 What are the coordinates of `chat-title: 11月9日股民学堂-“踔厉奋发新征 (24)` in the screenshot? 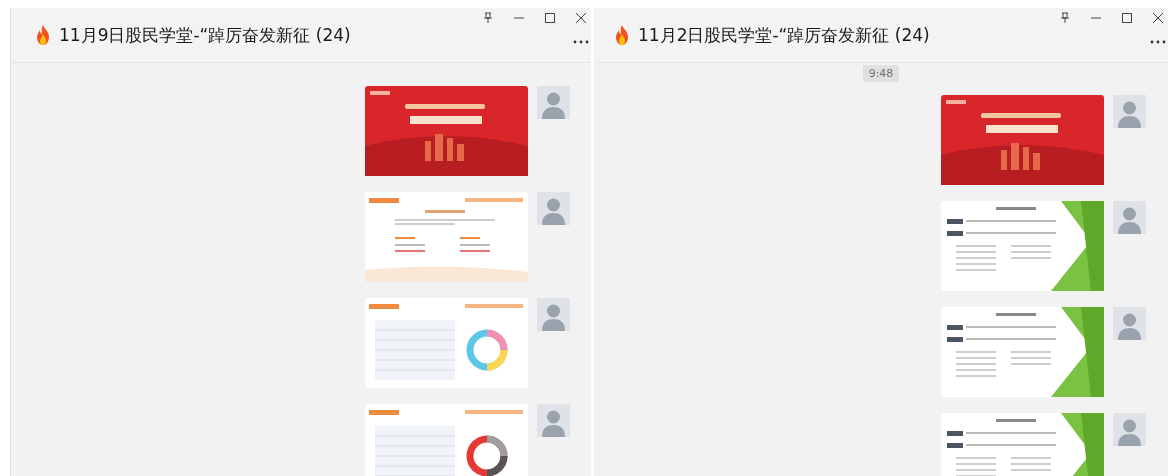 It's located at (205, 35).